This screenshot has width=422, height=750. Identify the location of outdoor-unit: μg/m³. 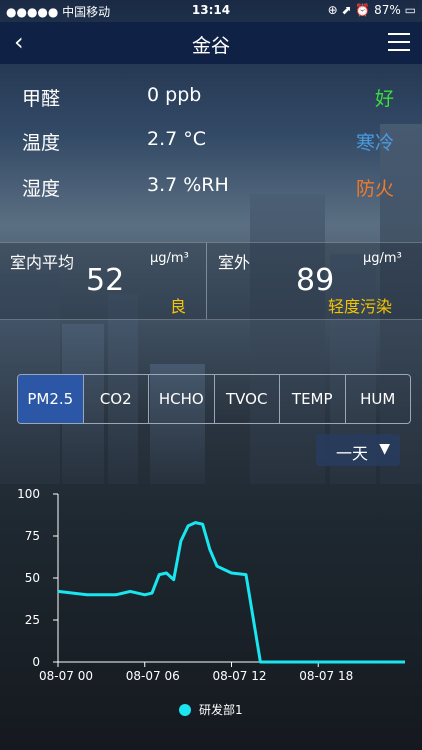
(382, 258).